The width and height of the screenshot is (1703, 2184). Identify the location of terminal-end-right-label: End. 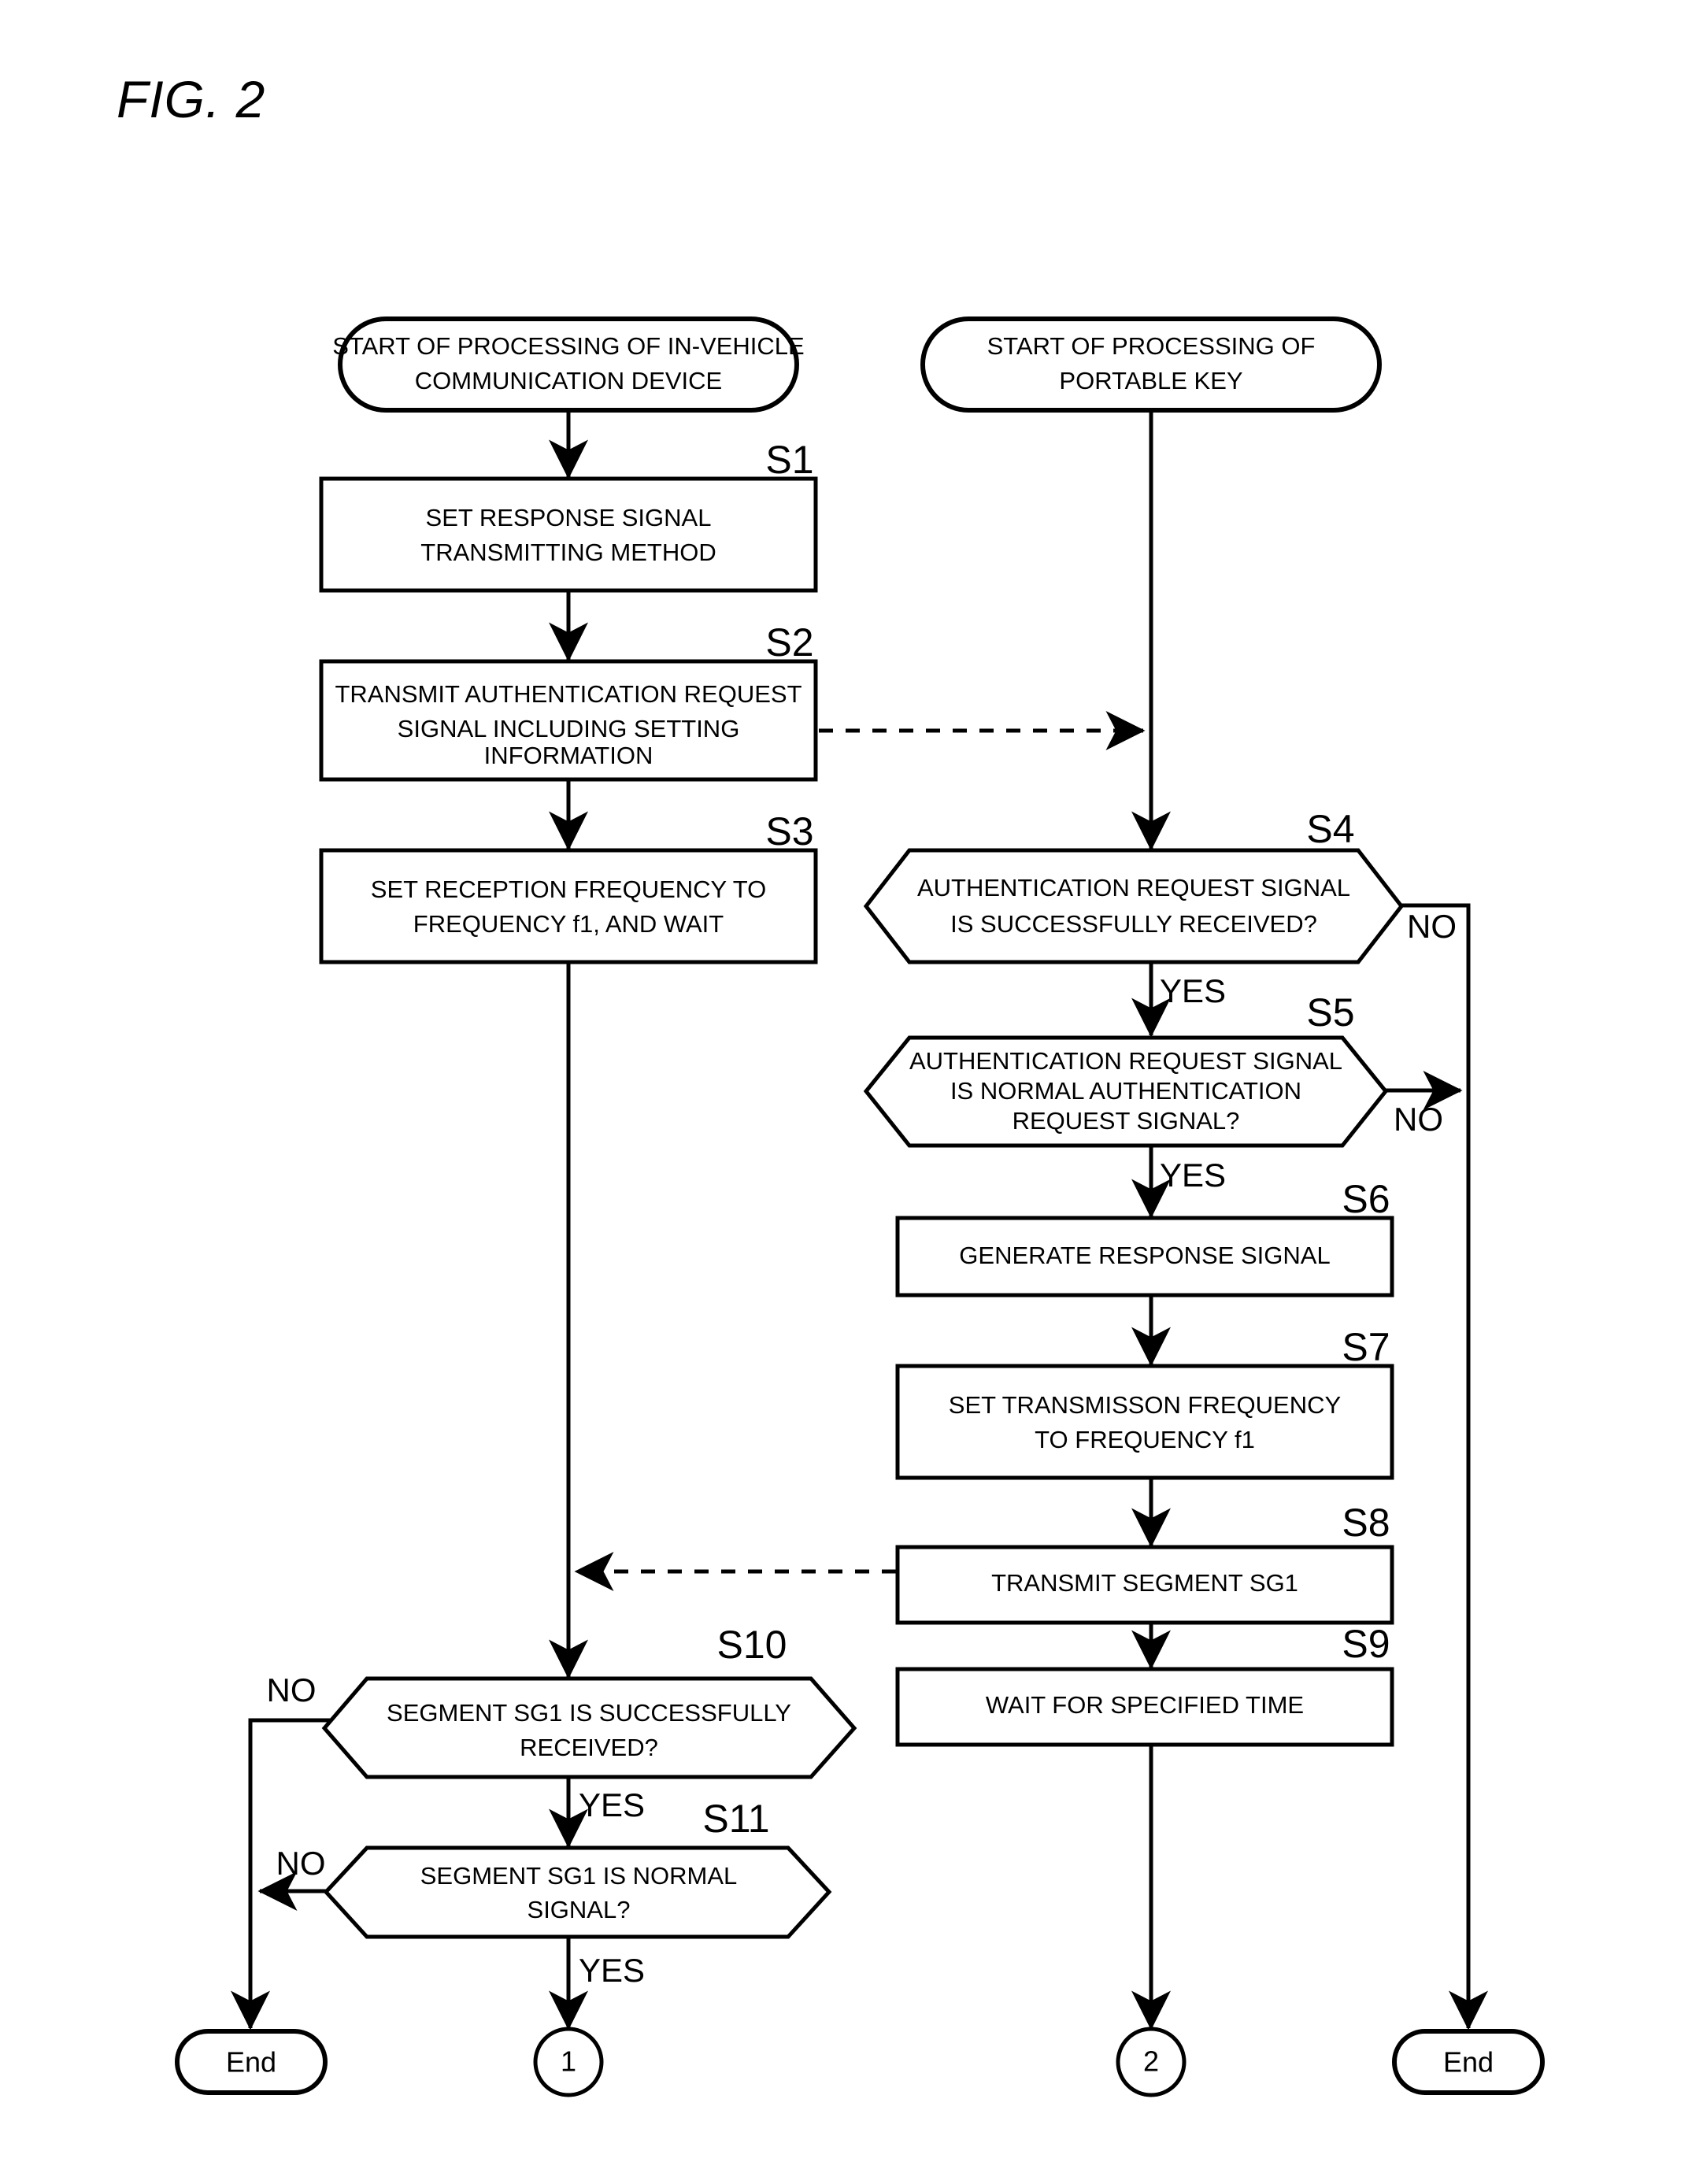
(1468, 2062).